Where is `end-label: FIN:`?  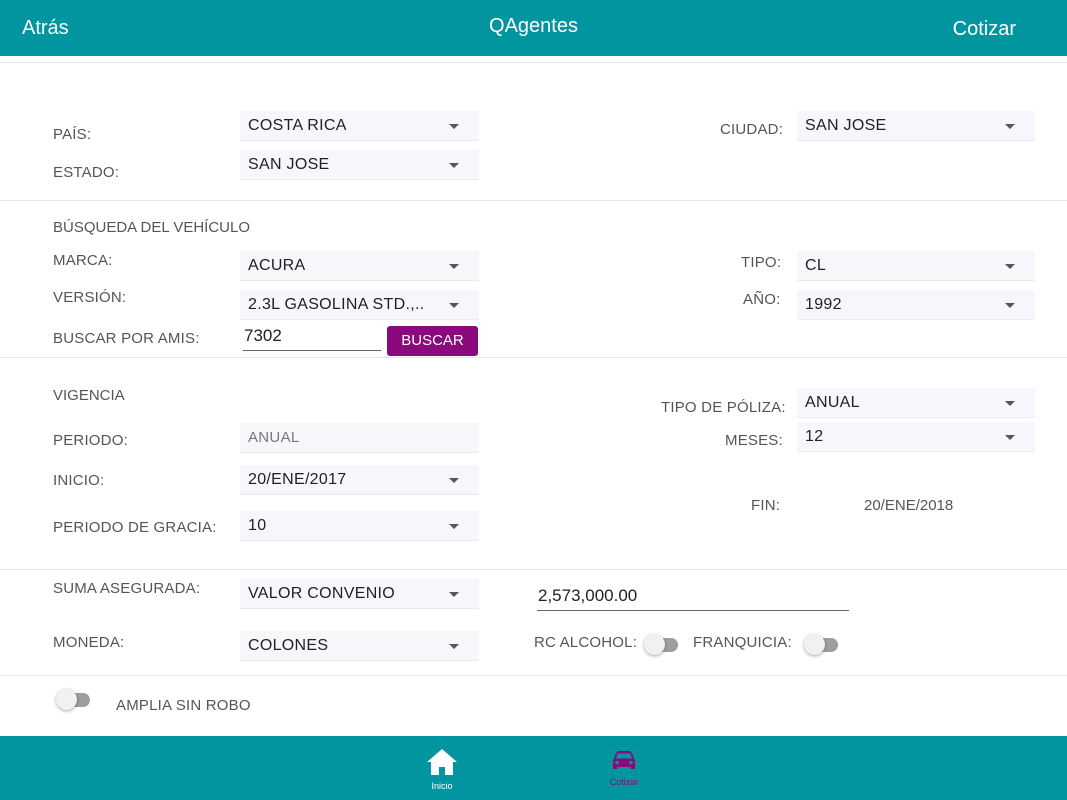
end-label: FIN: is located at coordinates (766, 505).